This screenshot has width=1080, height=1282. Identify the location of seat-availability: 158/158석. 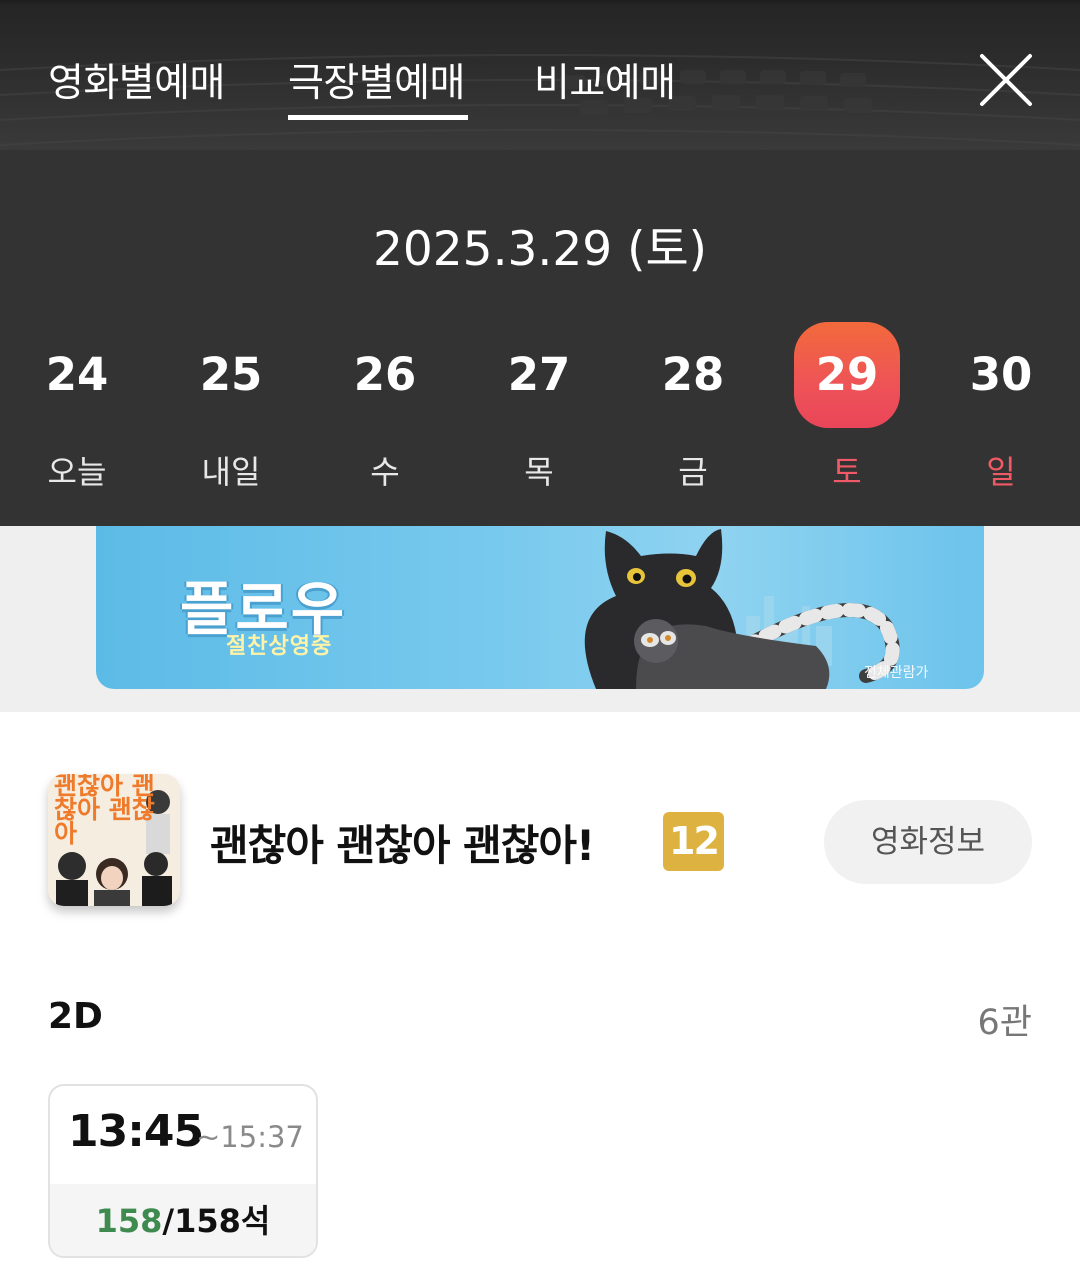
(183, 1220).